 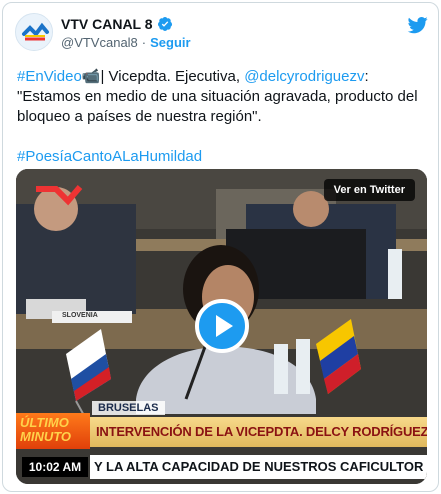 I want to click on tweet-header: VTV CANAL 8 @VTVcanal8 · Seguir, so click(x=222, y=33).